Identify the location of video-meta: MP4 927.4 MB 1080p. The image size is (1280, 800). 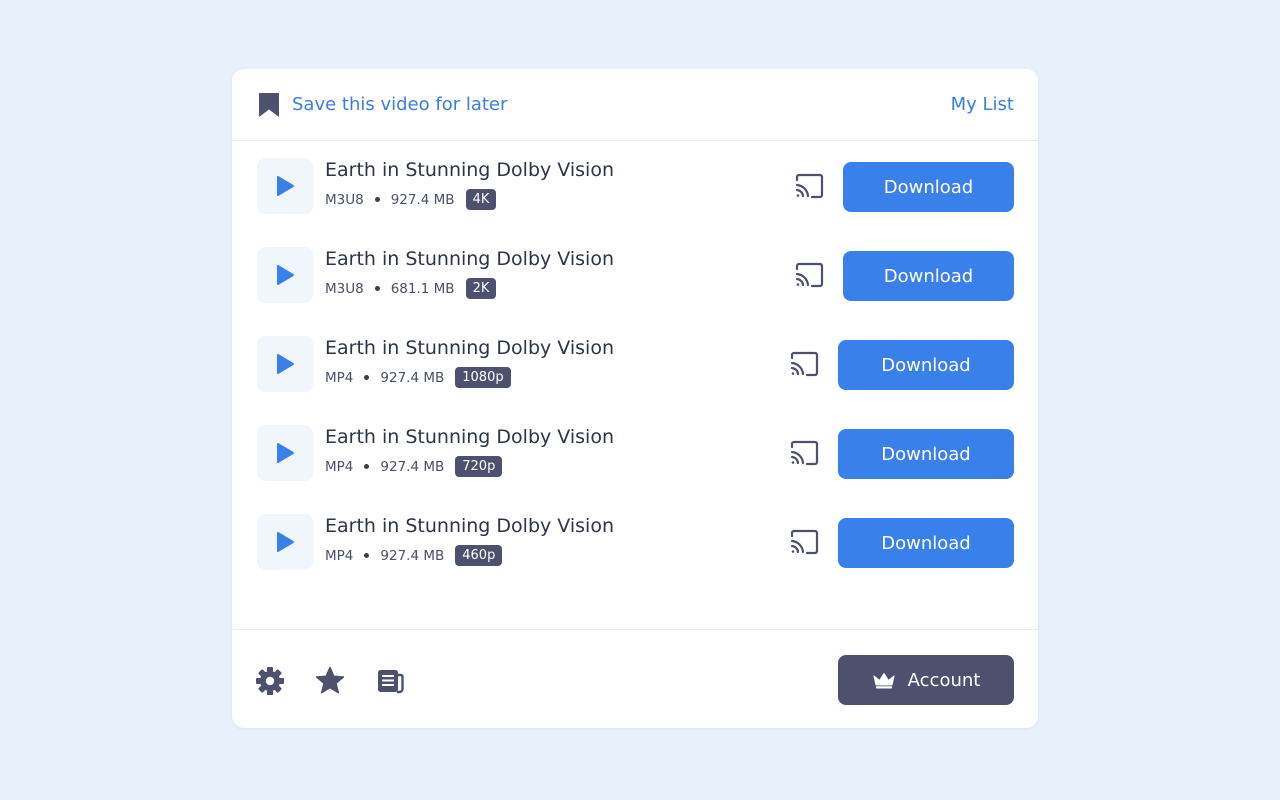
(418, 377).